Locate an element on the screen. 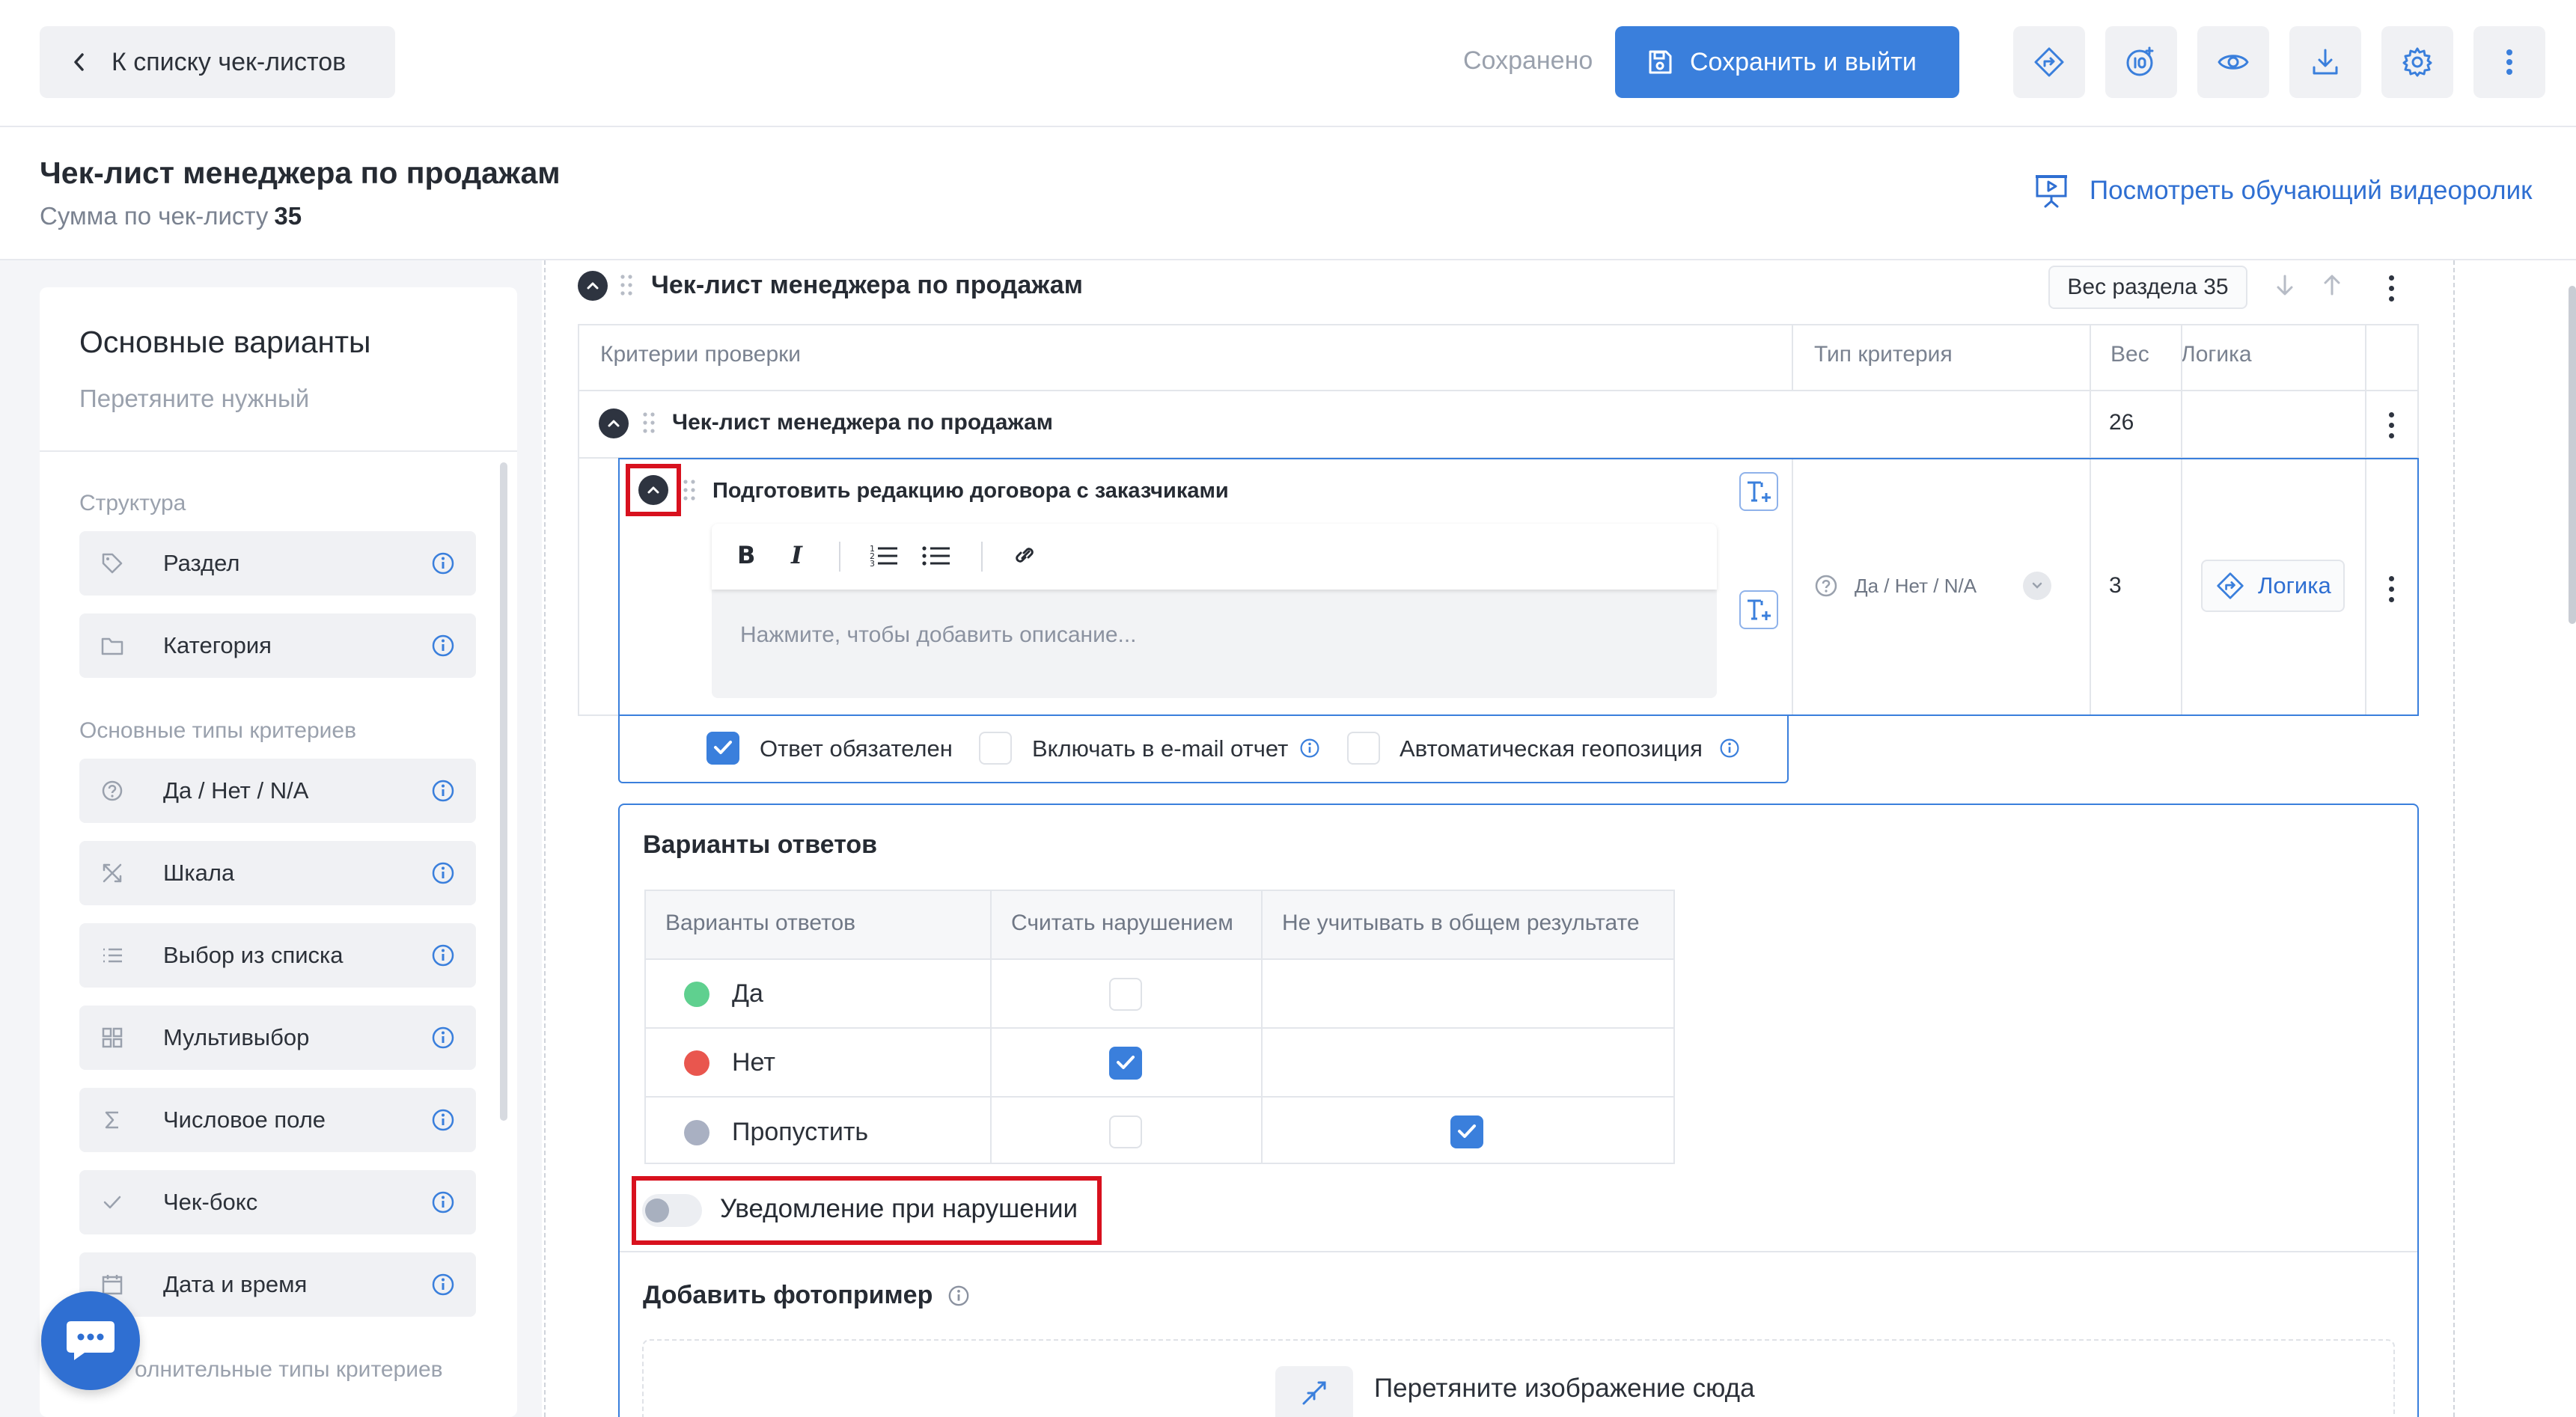 The image size is (2576, 1417). score-toolbar-button is located at coordinates (2141, 62).